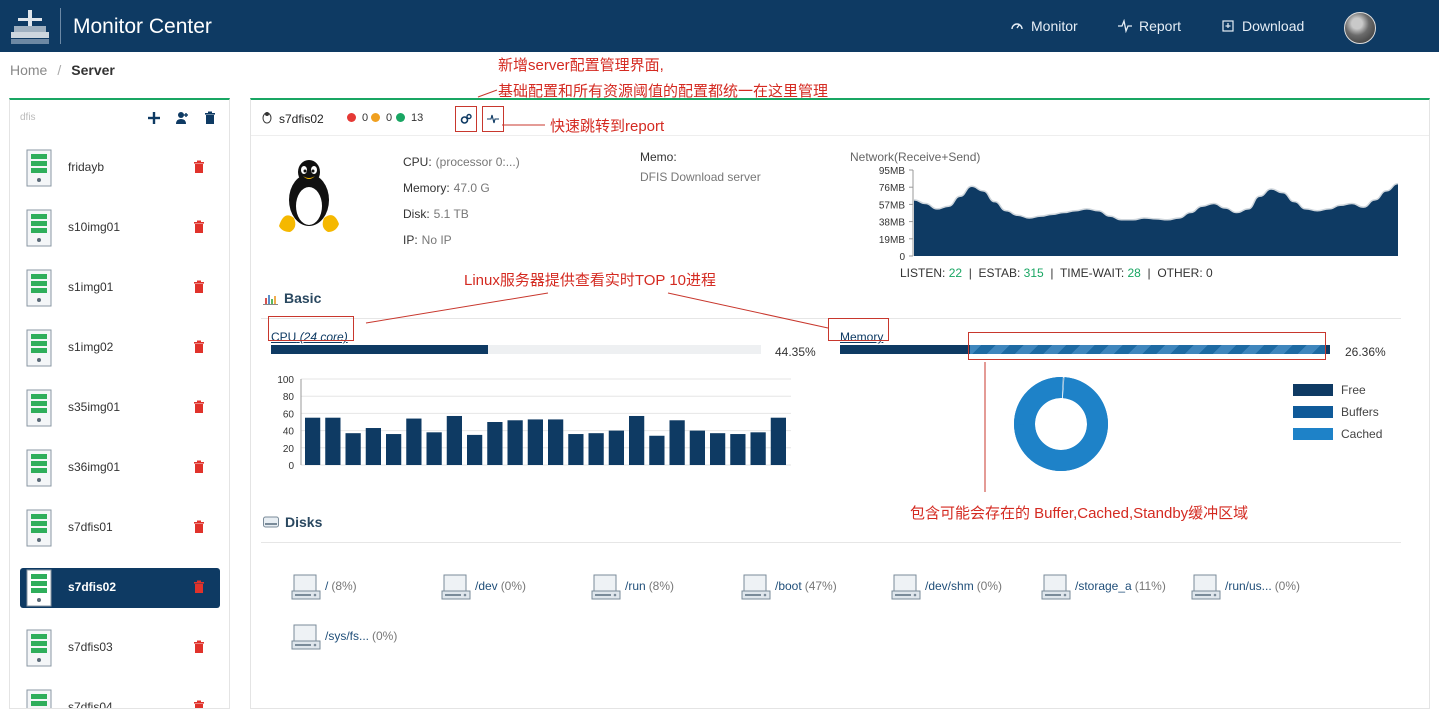 This screenshot has width=1439, height=709. I want to click on nav-monitor: Monitor, so click(1044, 26).